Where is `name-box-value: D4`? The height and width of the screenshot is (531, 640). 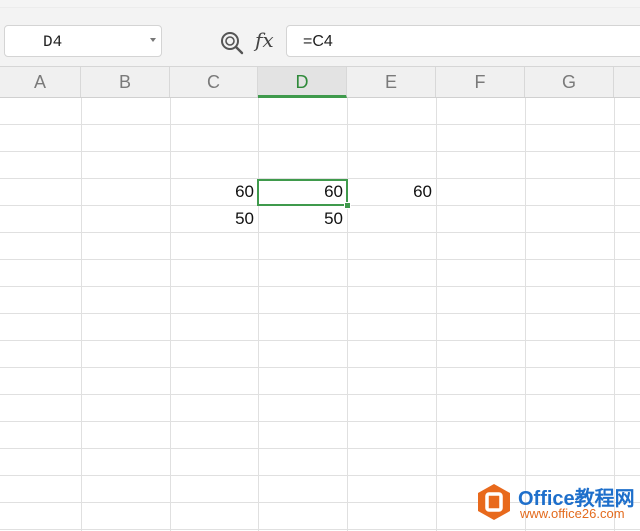
name-box-value: D4 is located at coordinates (53, 42).